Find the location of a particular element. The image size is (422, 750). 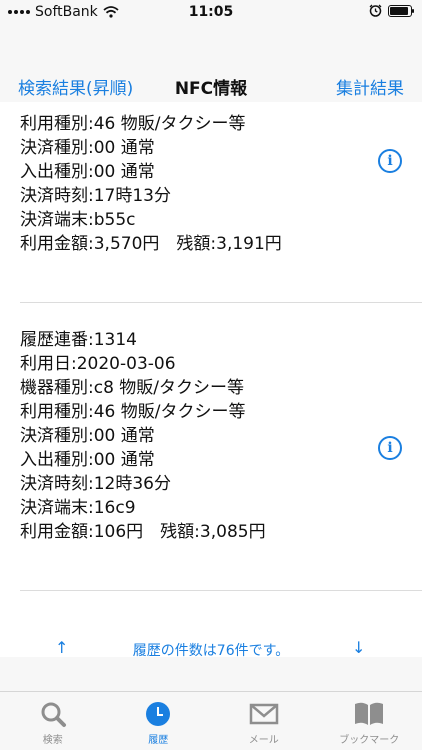

tab-mail: メール is located at coordinates (264, 721).